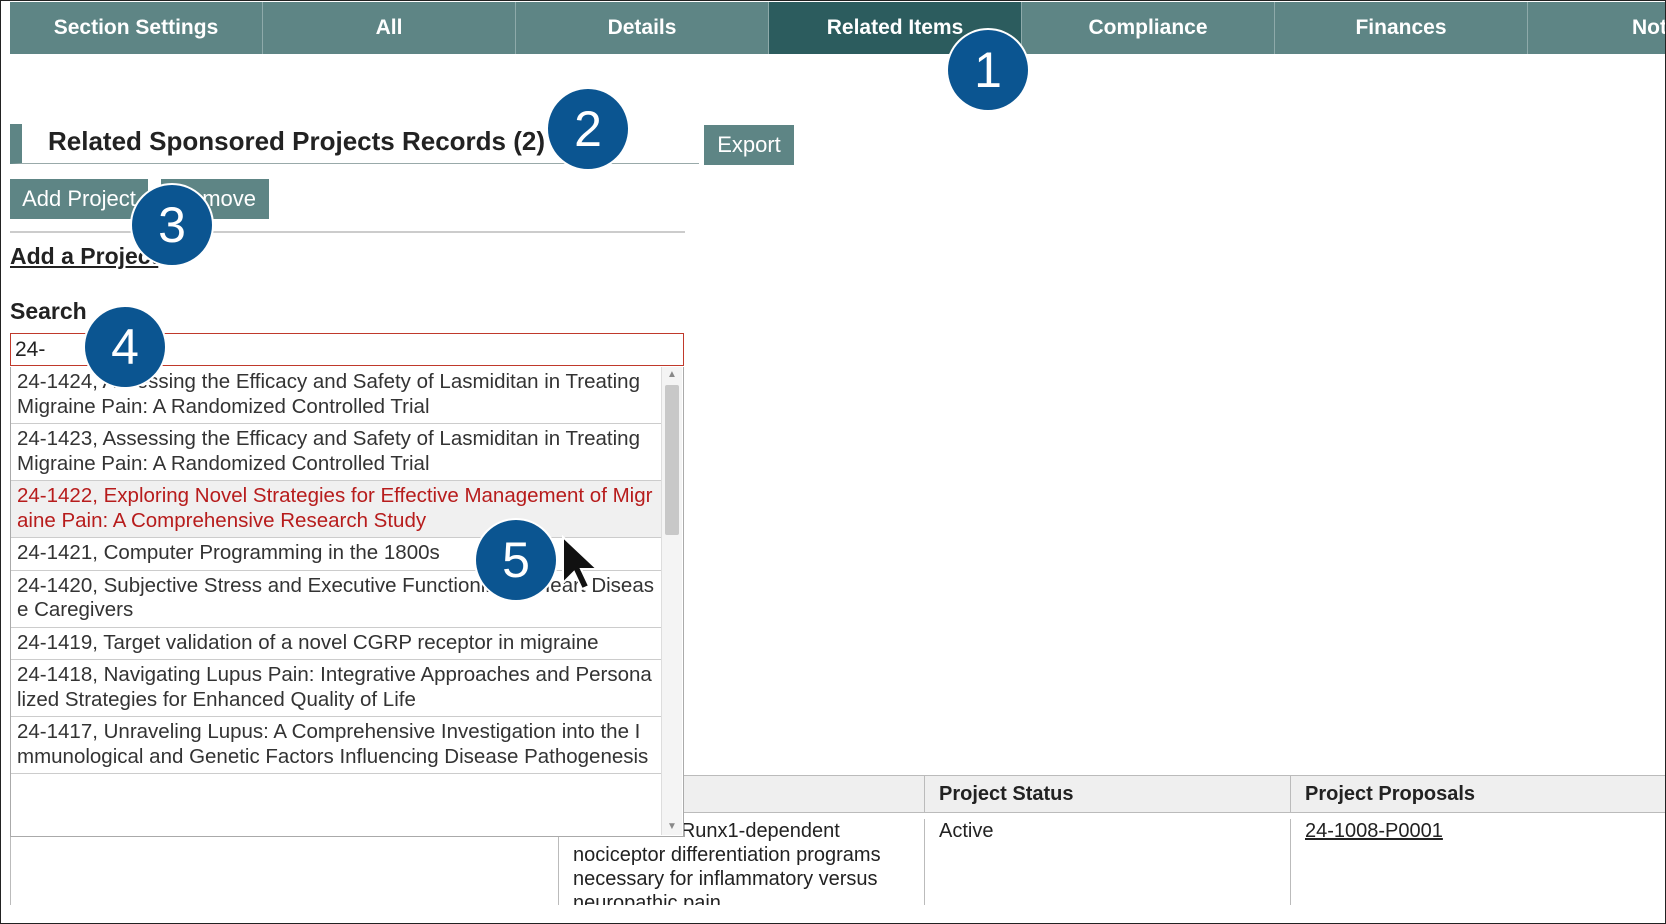 The height and width of the screenshot is (924, 1666). I want to click on section-title: Related Sponsored Projects Records (2), so click(297, 141).